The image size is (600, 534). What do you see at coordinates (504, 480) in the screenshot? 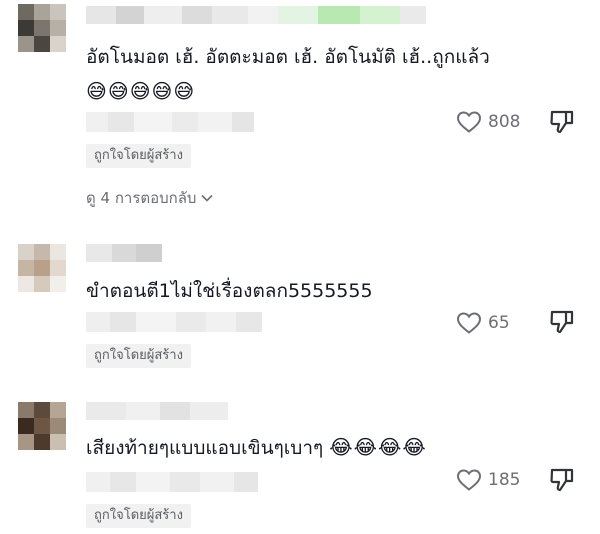
I see `like-count: 185` at bounding box center [504, 480].